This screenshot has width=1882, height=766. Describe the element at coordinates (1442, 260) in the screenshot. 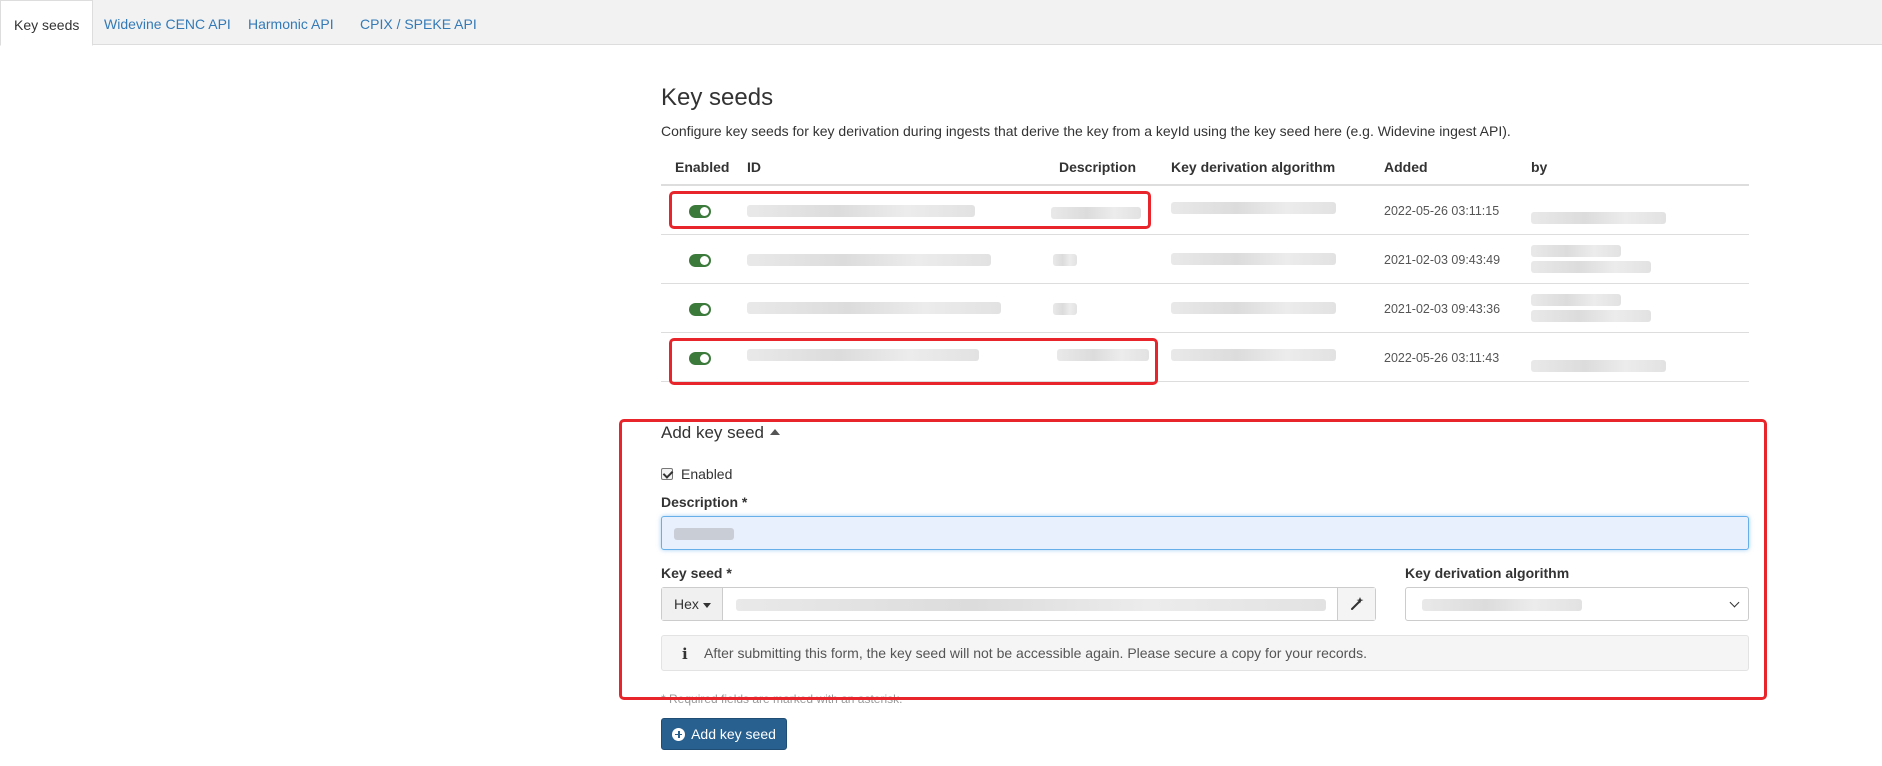

I see `added-date: 2021-02-03 09:43:49` at that location.